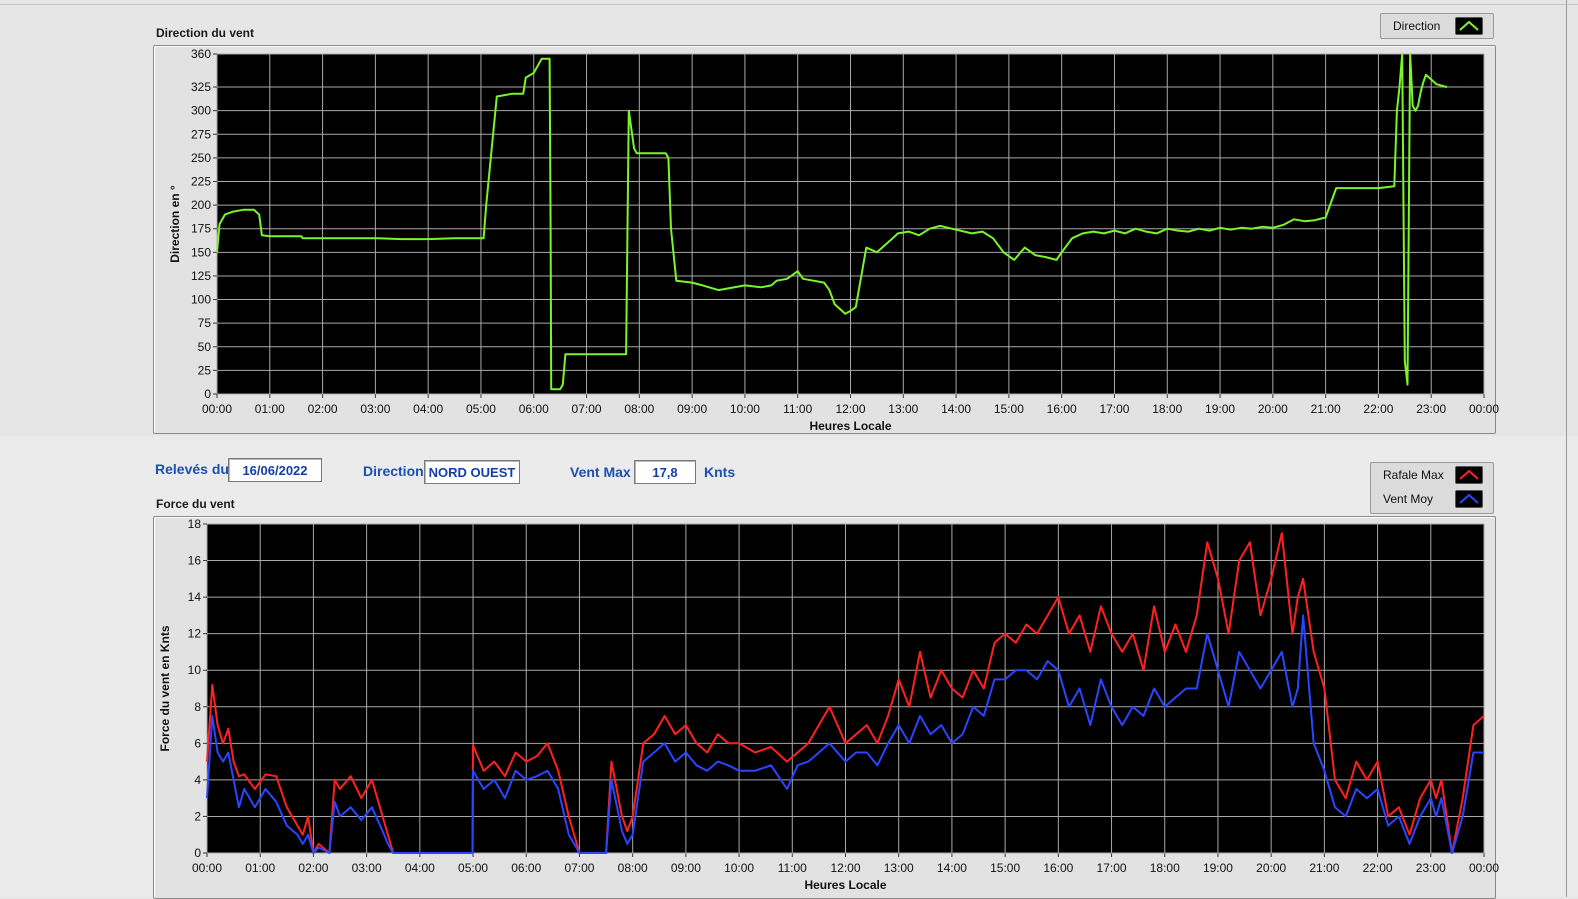 Image resolution: width=1578 pixels, height=899 pixels. Describe the element at coordinates (197, 743) in the screenshot. I see `force-ytick-label: 6` at that location.